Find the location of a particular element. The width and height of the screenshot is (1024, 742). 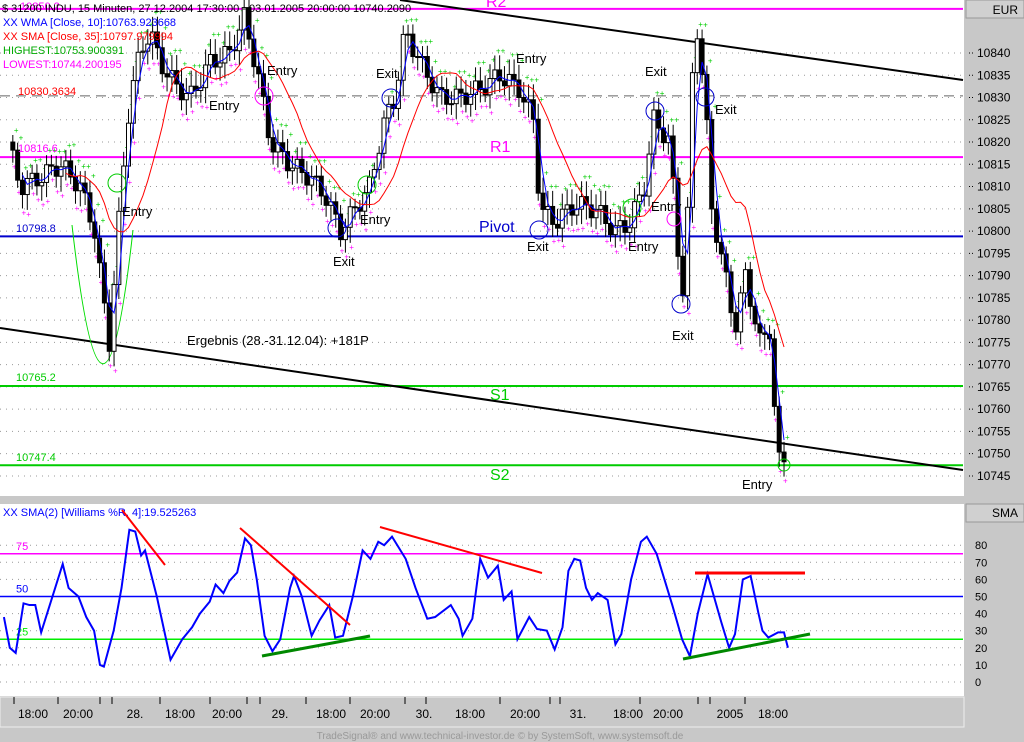

osc-tick-label: 60 is located at coordinates (981, 580).